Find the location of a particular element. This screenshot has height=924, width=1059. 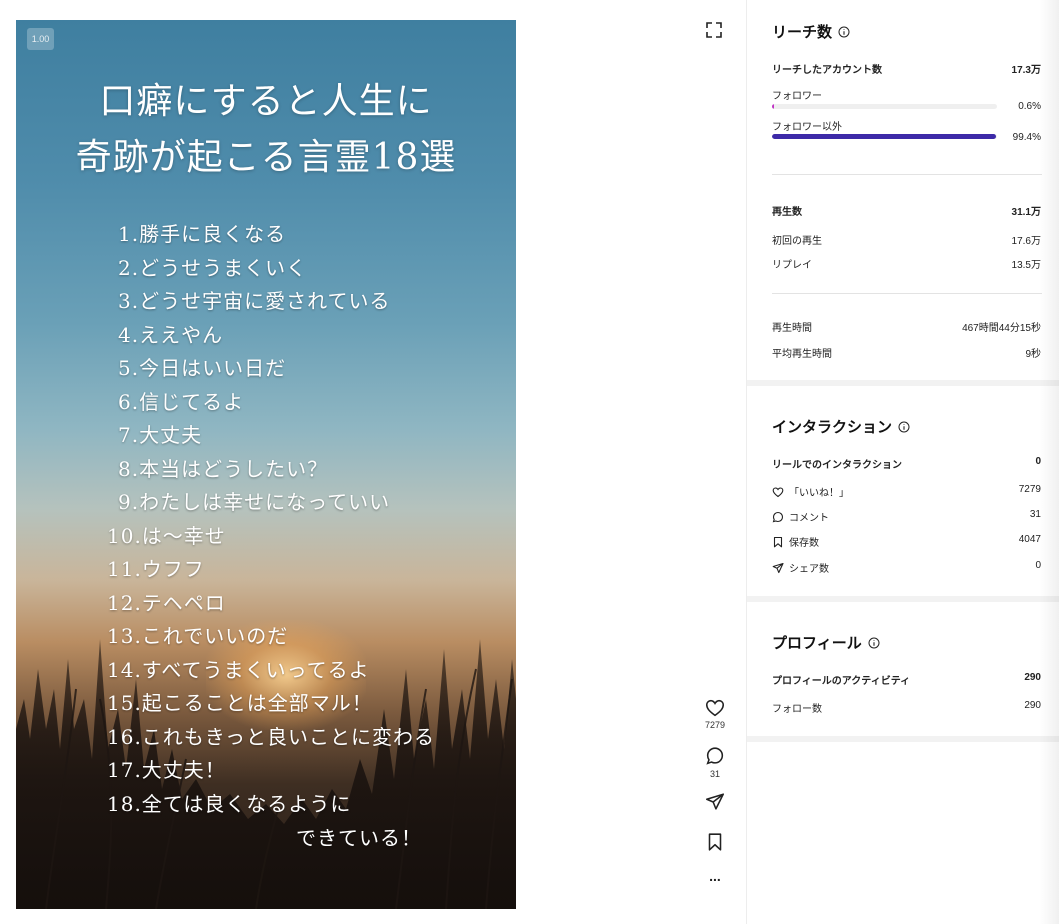

phrase-18-continuation: できている！ is located at coordinates (359, 838).